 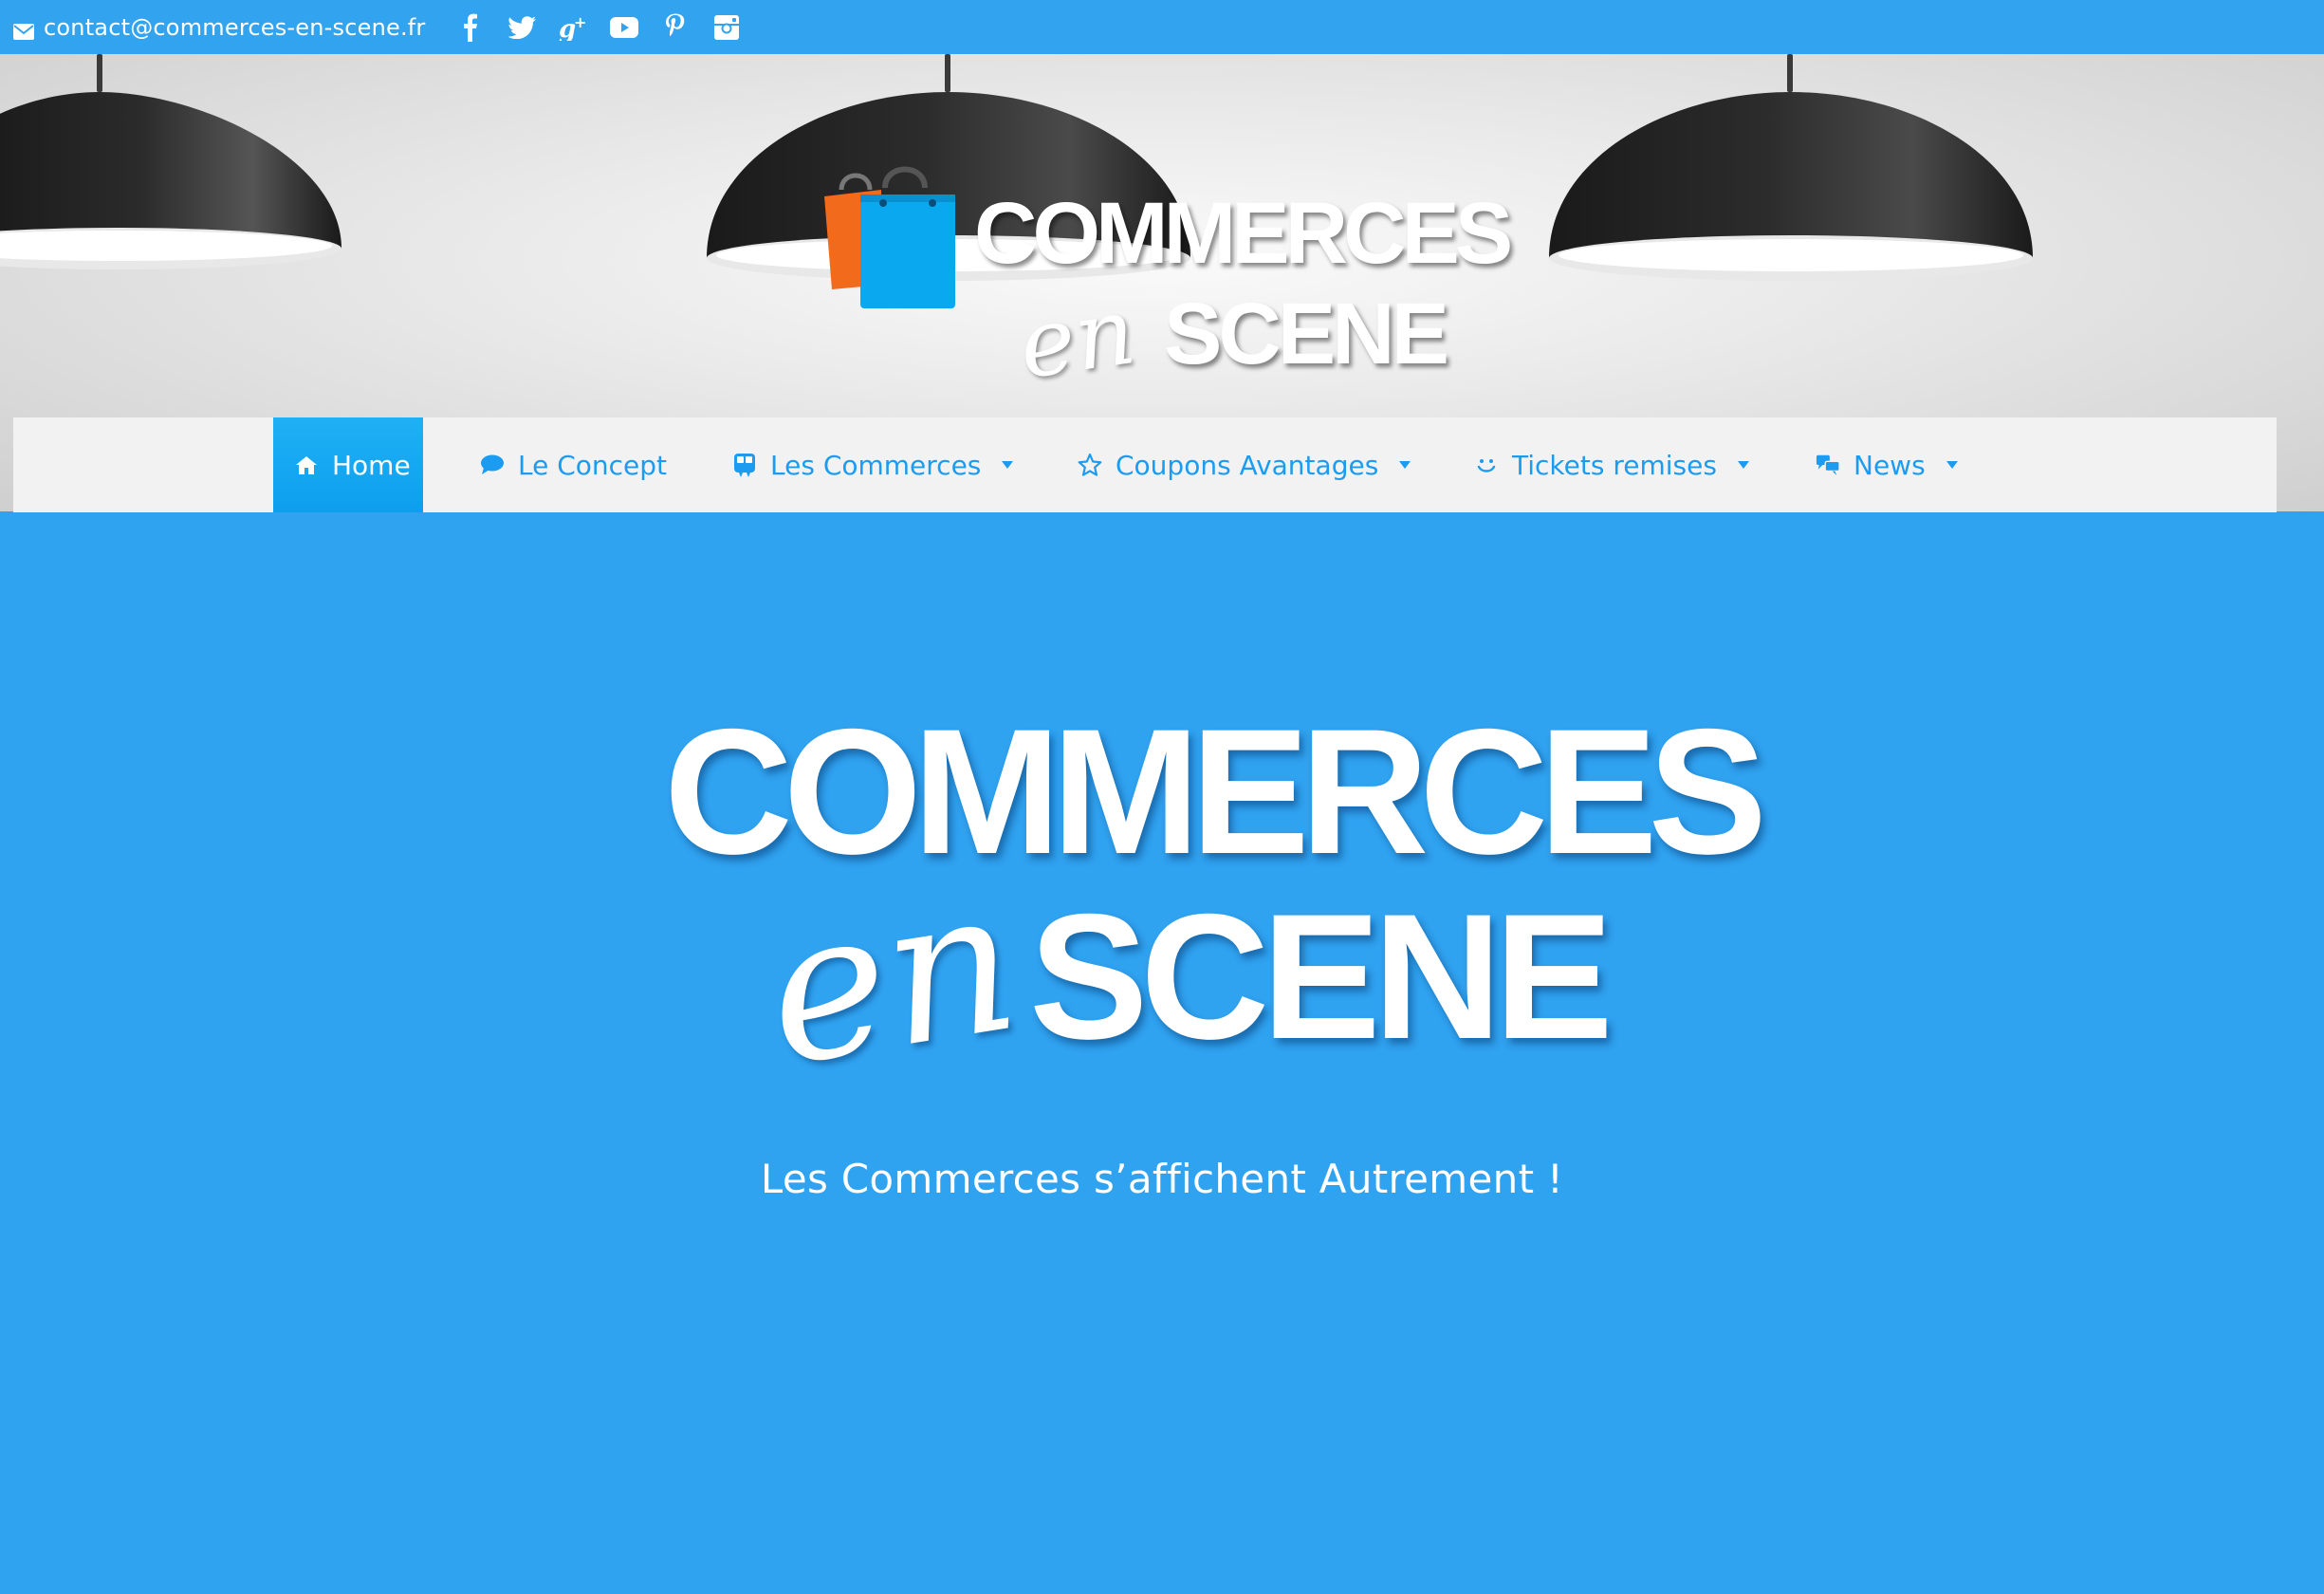 I want to click on hero-logo: COMMERCES en SCENE, so click(x=1211, y=949).